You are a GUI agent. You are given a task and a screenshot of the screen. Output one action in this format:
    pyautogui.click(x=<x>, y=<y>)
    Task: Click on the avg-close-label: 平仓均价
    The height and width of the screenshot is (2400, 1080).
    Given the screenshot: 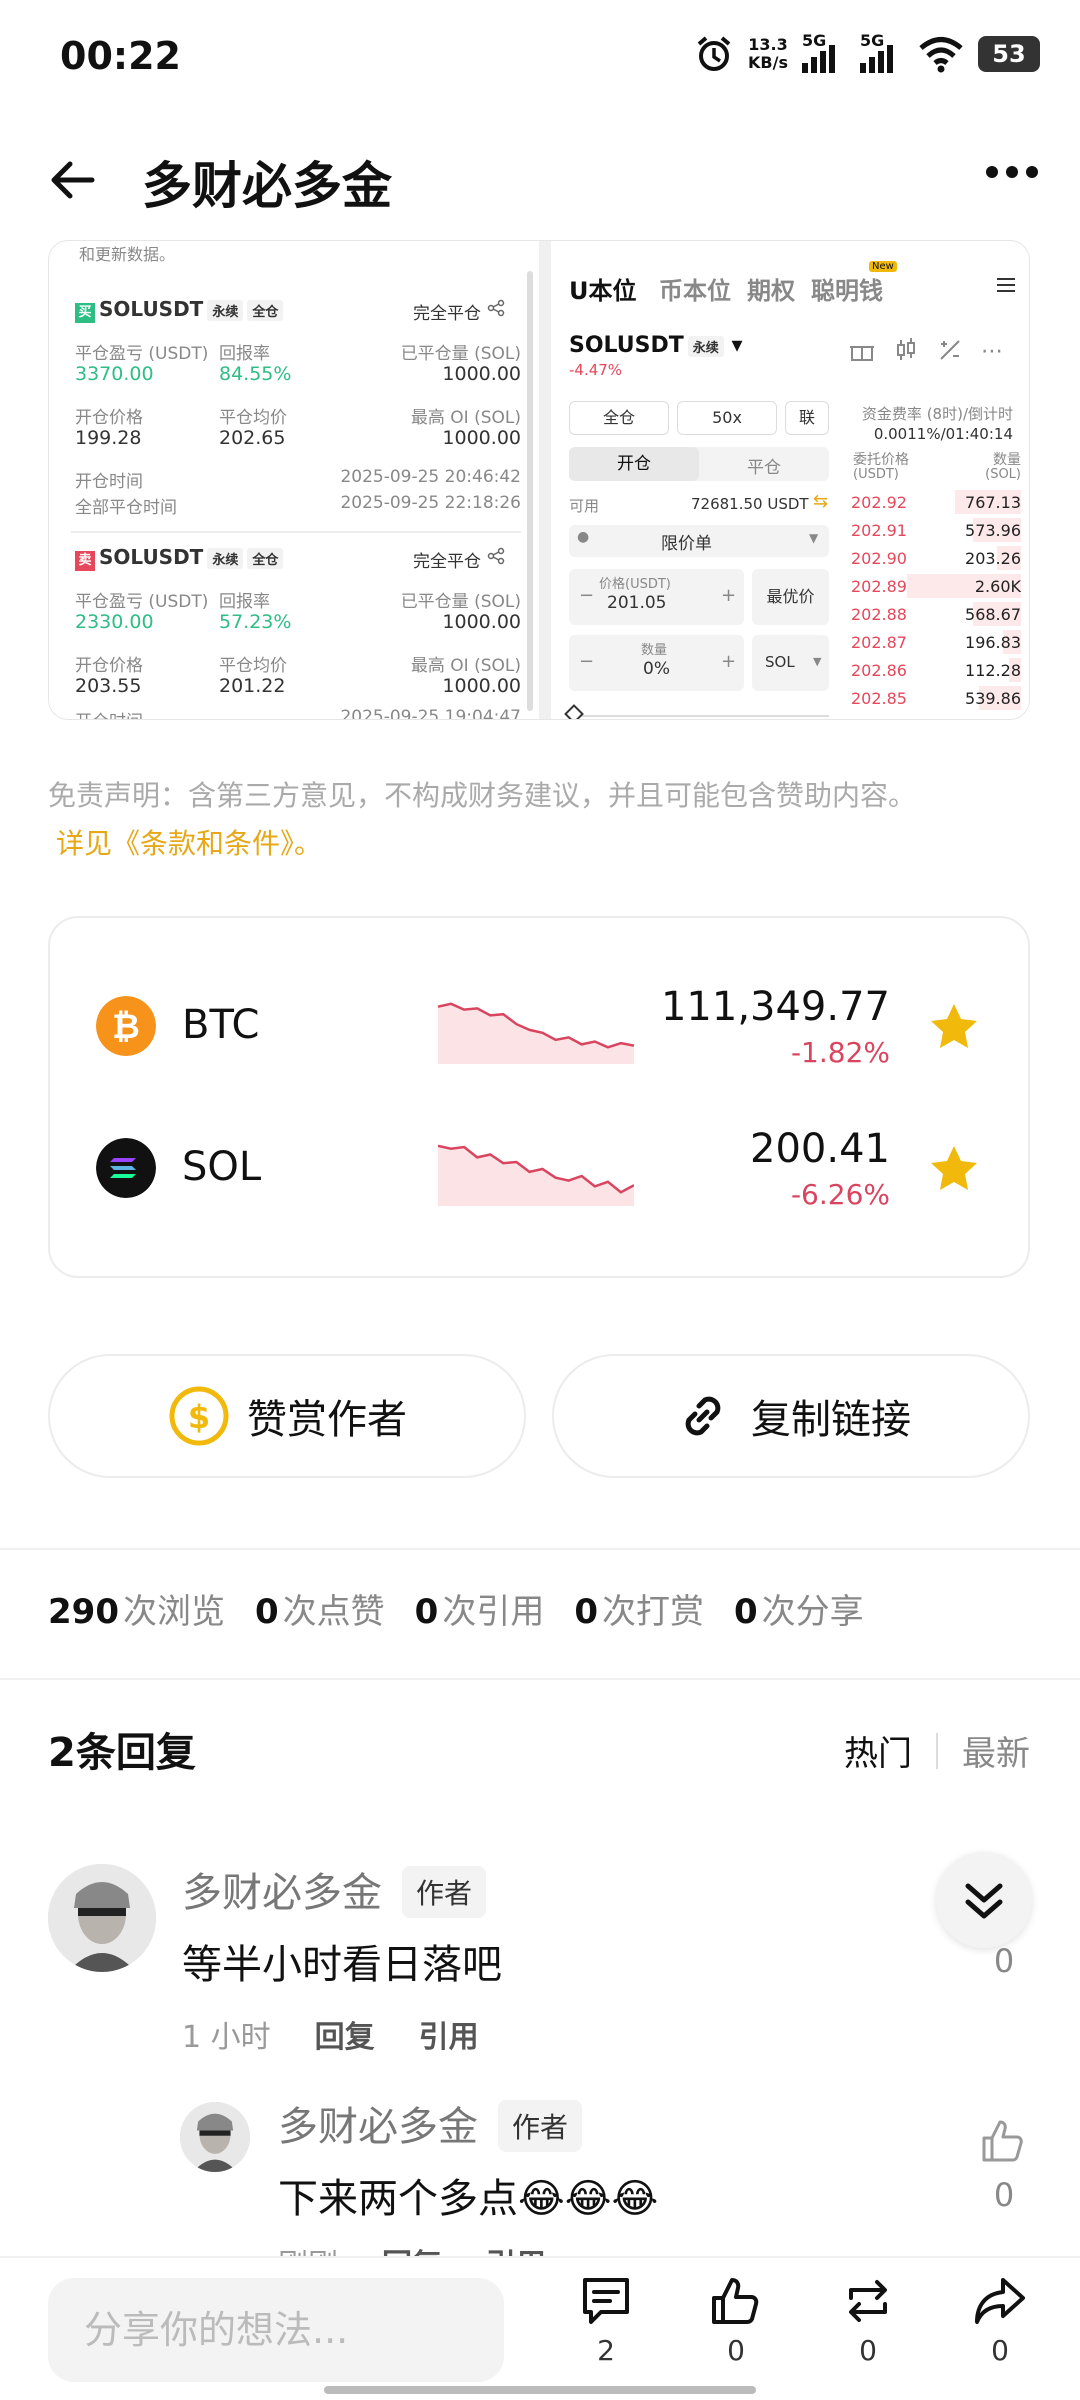 What is the action you would take?
    pyautogui.click(x=253, y=666)
    